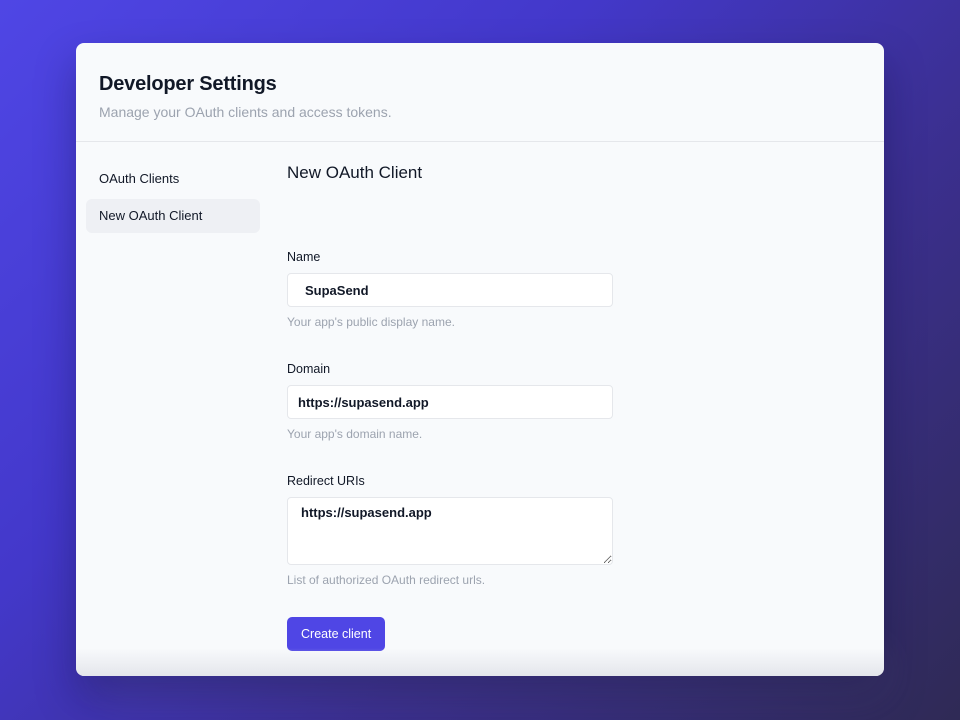  Describe the element at coordinates (480, 141) in the screenshot. I see `header-divider` at that location.